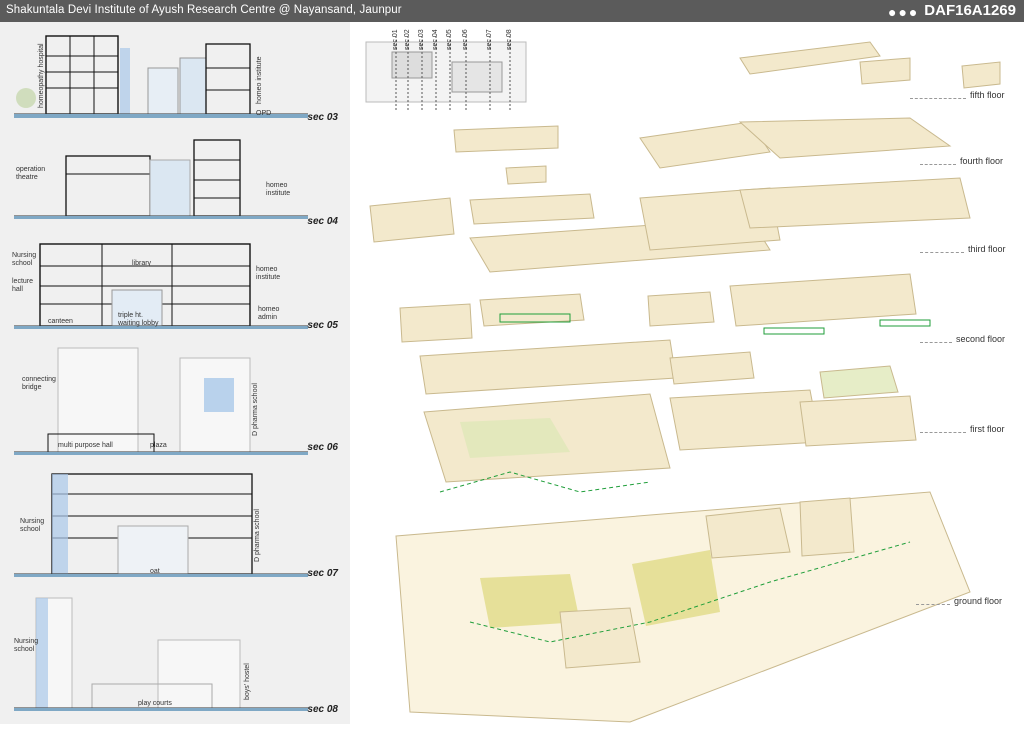 Image resolution: width=1024 pixels, height=729 pixels. Describe the element at coordinates (161, 525) in the screenshot. I see `section-07-drawing` at that location.